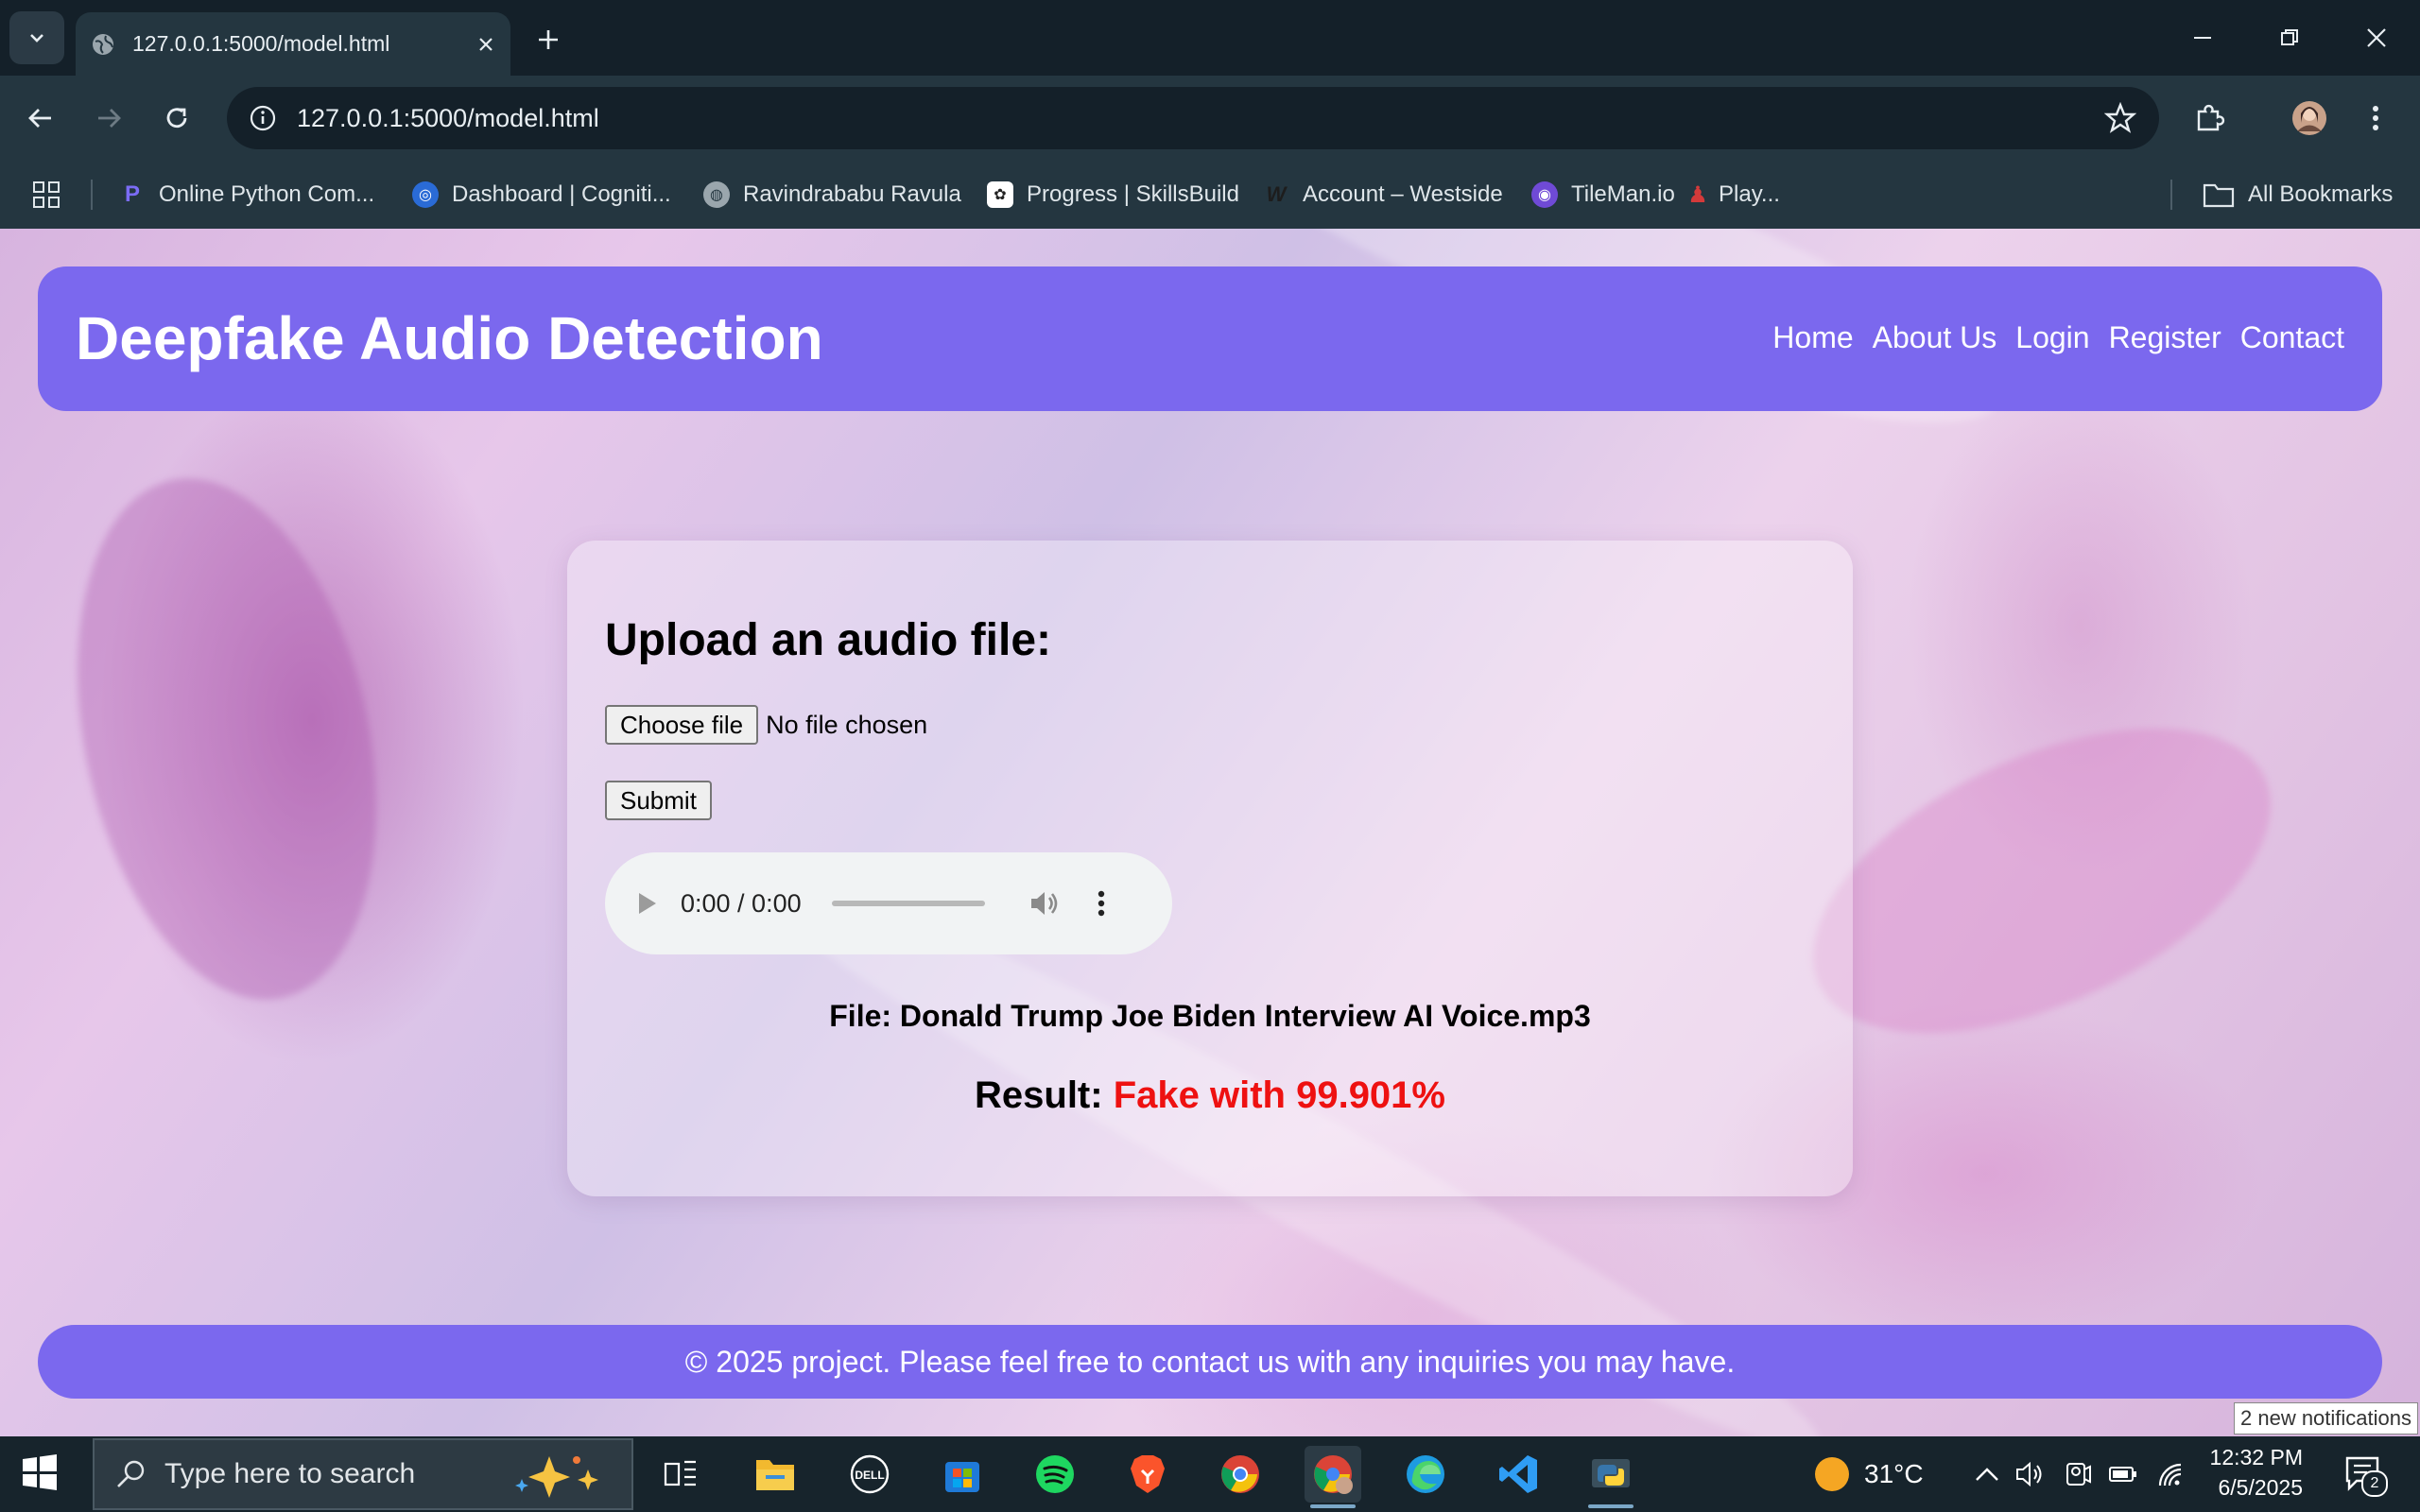 Image resolution: width=2420 pixels, height=1512 pixels. I want to click on taskbar-dell: DELL, so click(870, 1474).